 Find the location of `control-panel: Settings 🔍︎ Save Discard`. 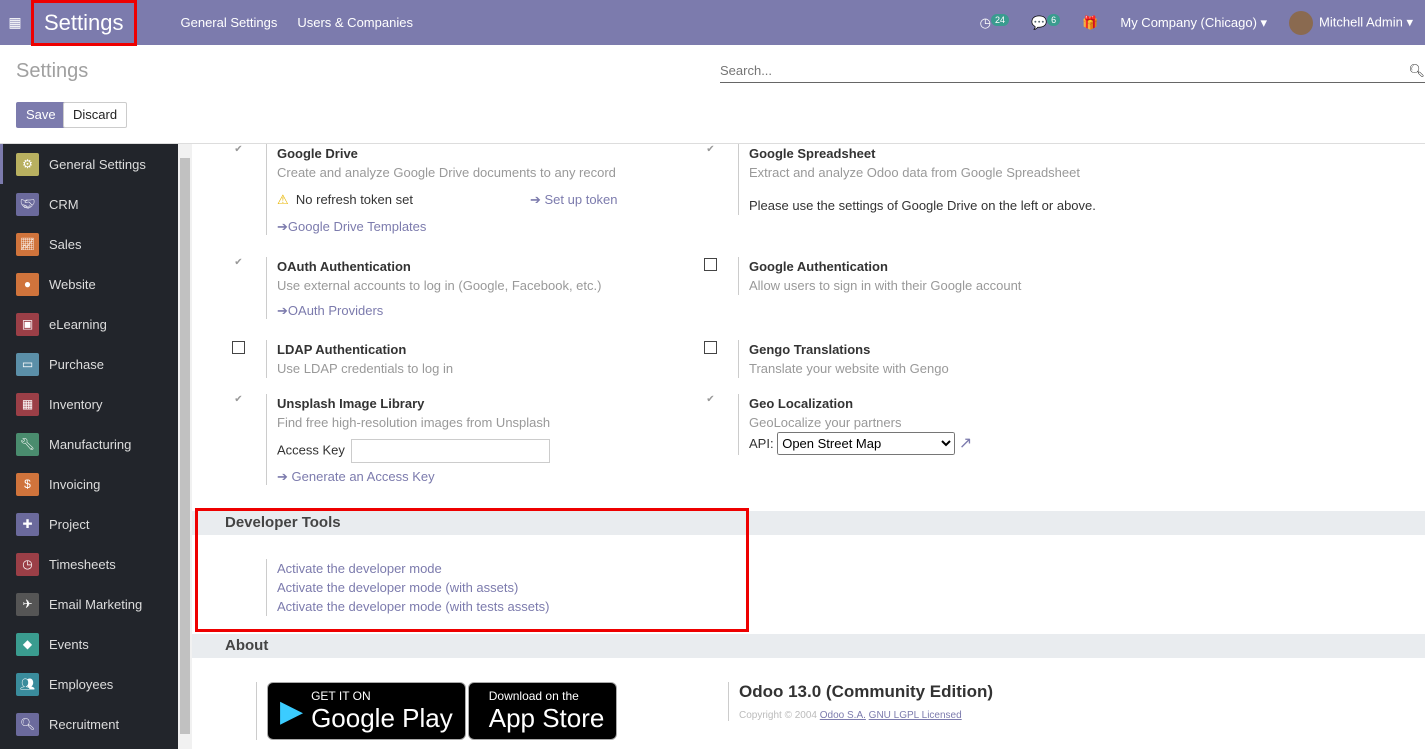

control-panel: Settings 🔍︎ Save Discard is located at coordinates (712, 94).